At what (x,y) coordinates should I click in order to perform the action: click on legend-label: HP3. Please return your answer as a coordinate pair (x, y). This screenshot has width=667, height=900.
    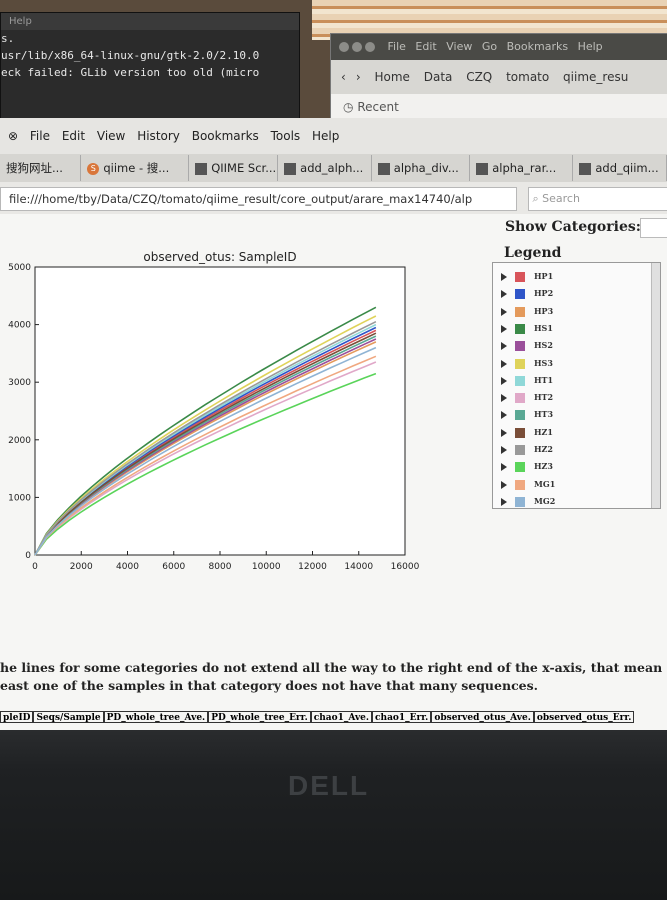
    Looking at the image, I should click on (544, 310).